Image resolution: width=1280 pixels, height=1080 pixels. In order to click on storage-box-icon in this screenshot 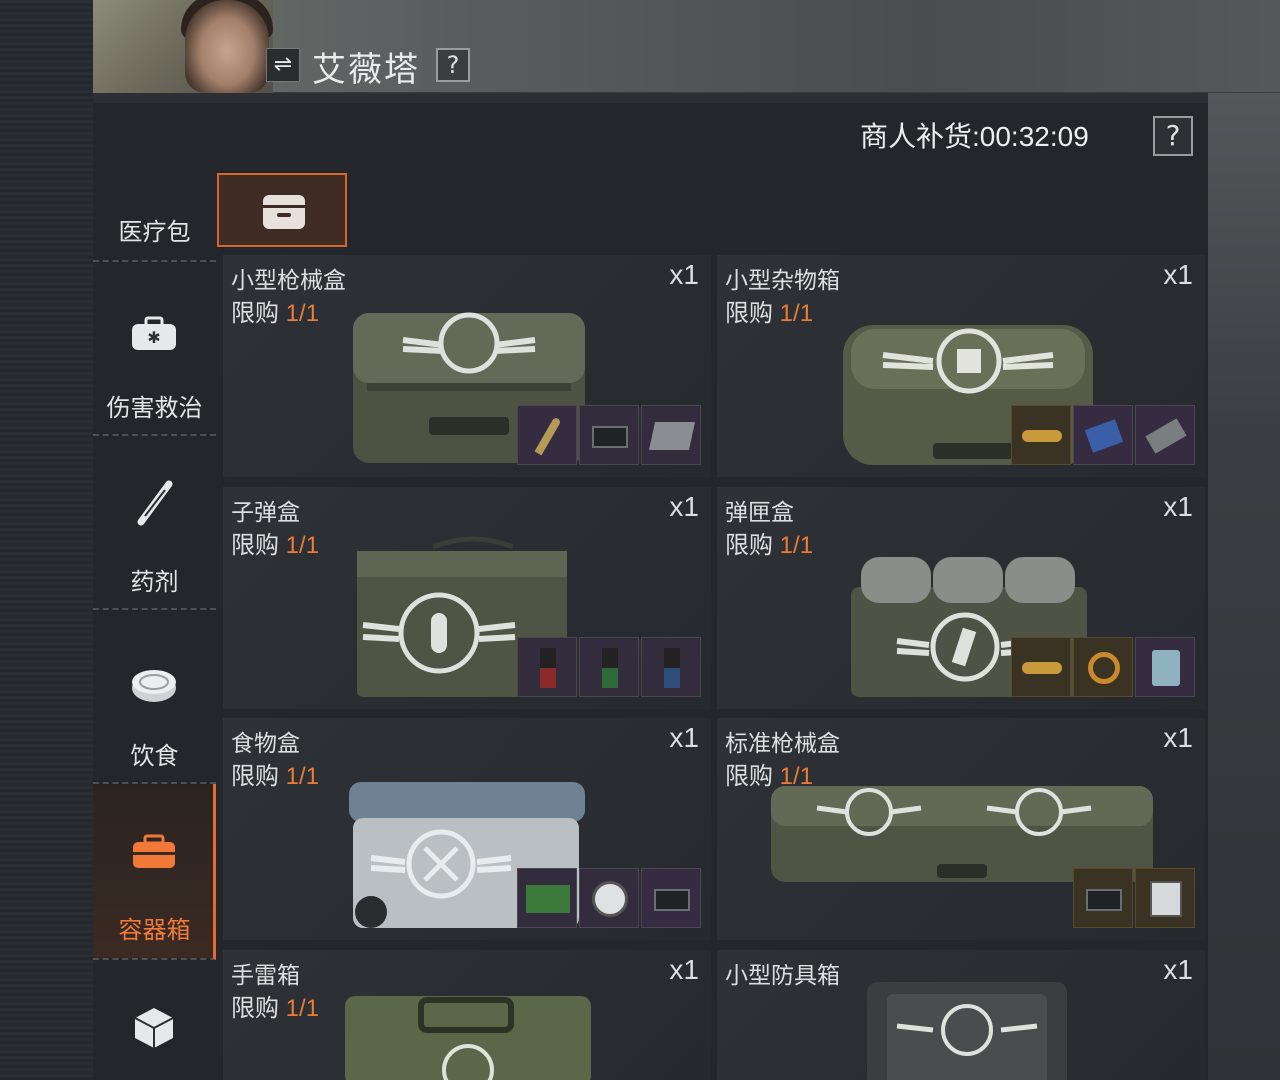, I will do `click(284, 212)`.